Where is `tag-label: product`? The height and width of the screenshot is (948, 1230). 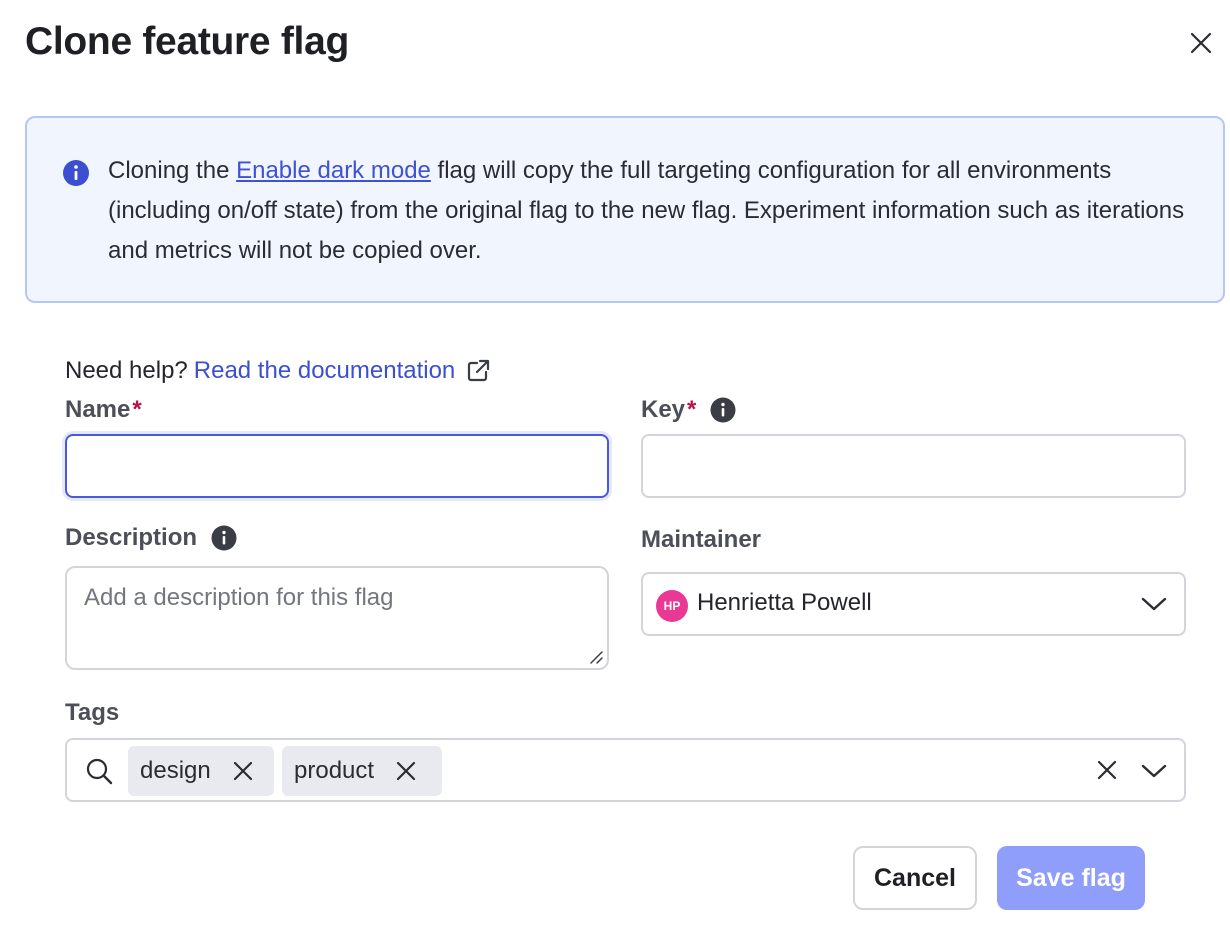 tag-label: product is located at coordinates (334, 770).